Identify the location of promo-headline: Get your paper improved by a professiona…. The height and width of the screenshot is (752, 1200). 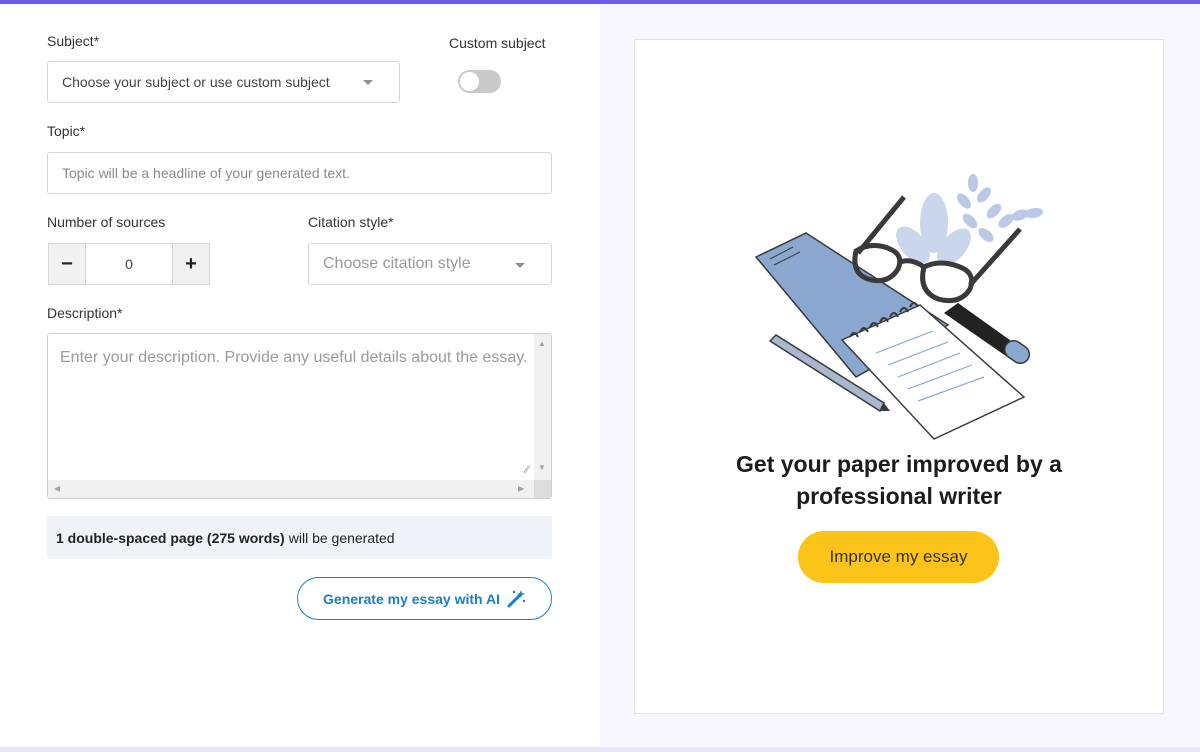
(899, 480).